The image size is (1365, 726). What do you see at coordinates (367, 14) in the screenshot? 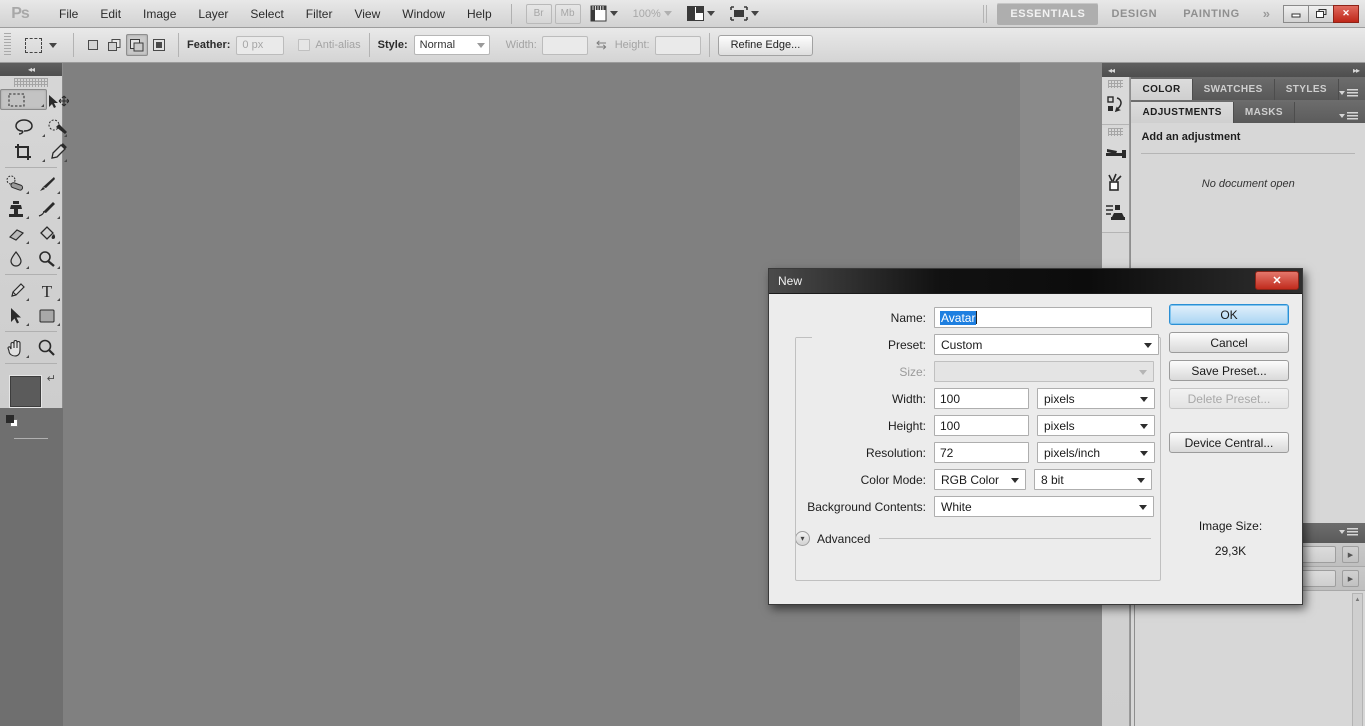
I see `menu-view: View` at bounding box center [367, 14].